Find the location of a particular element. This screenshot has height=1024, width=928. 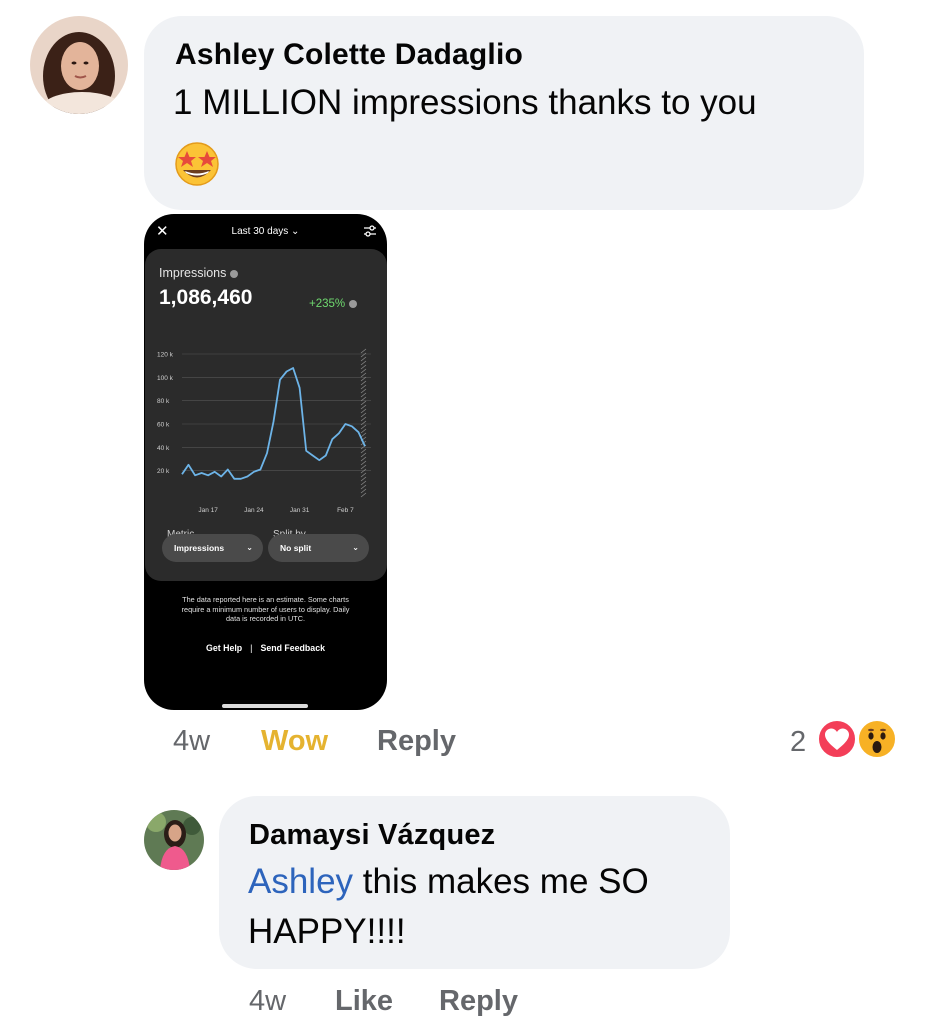

send-feedback-link: Send Feedback is located at coordinates (292, 648).